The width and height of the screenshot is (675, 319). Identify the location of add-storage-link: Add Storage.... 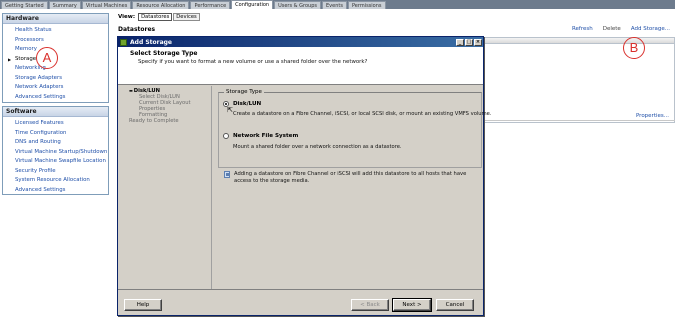
(650, 29).